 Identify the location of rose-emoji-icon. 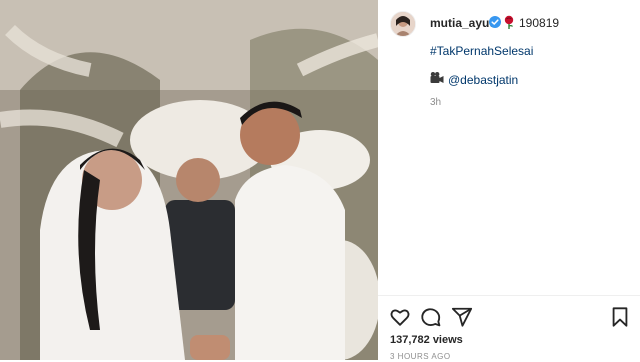
(509, 22).